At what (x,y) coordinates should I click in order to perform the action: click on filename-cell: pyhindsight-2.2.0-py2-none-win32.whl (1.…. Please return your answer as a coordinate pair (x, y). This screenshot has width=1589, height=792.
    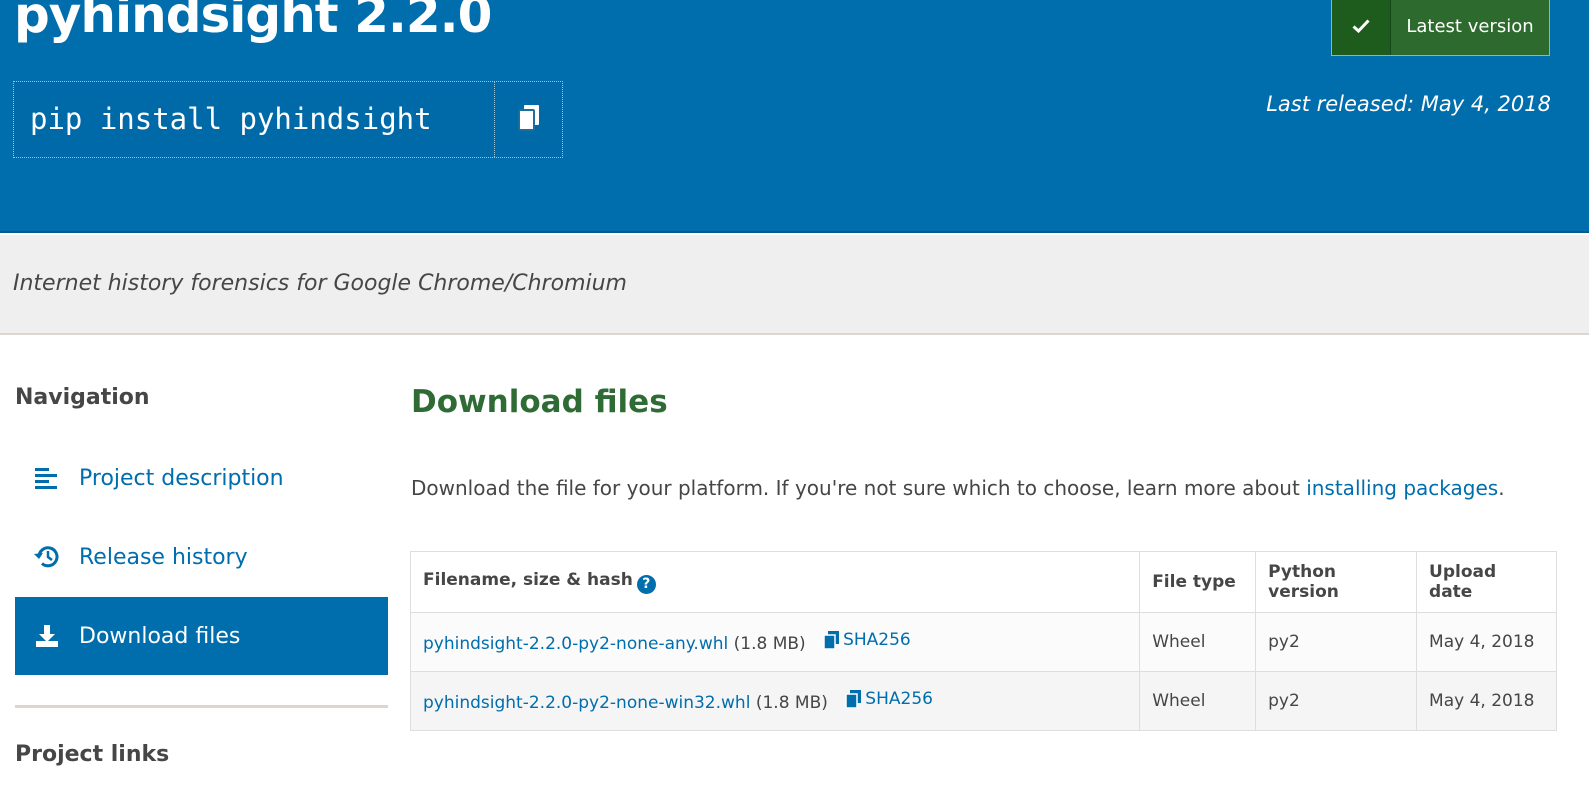
    Looking at the image, I should click on (775, 701).